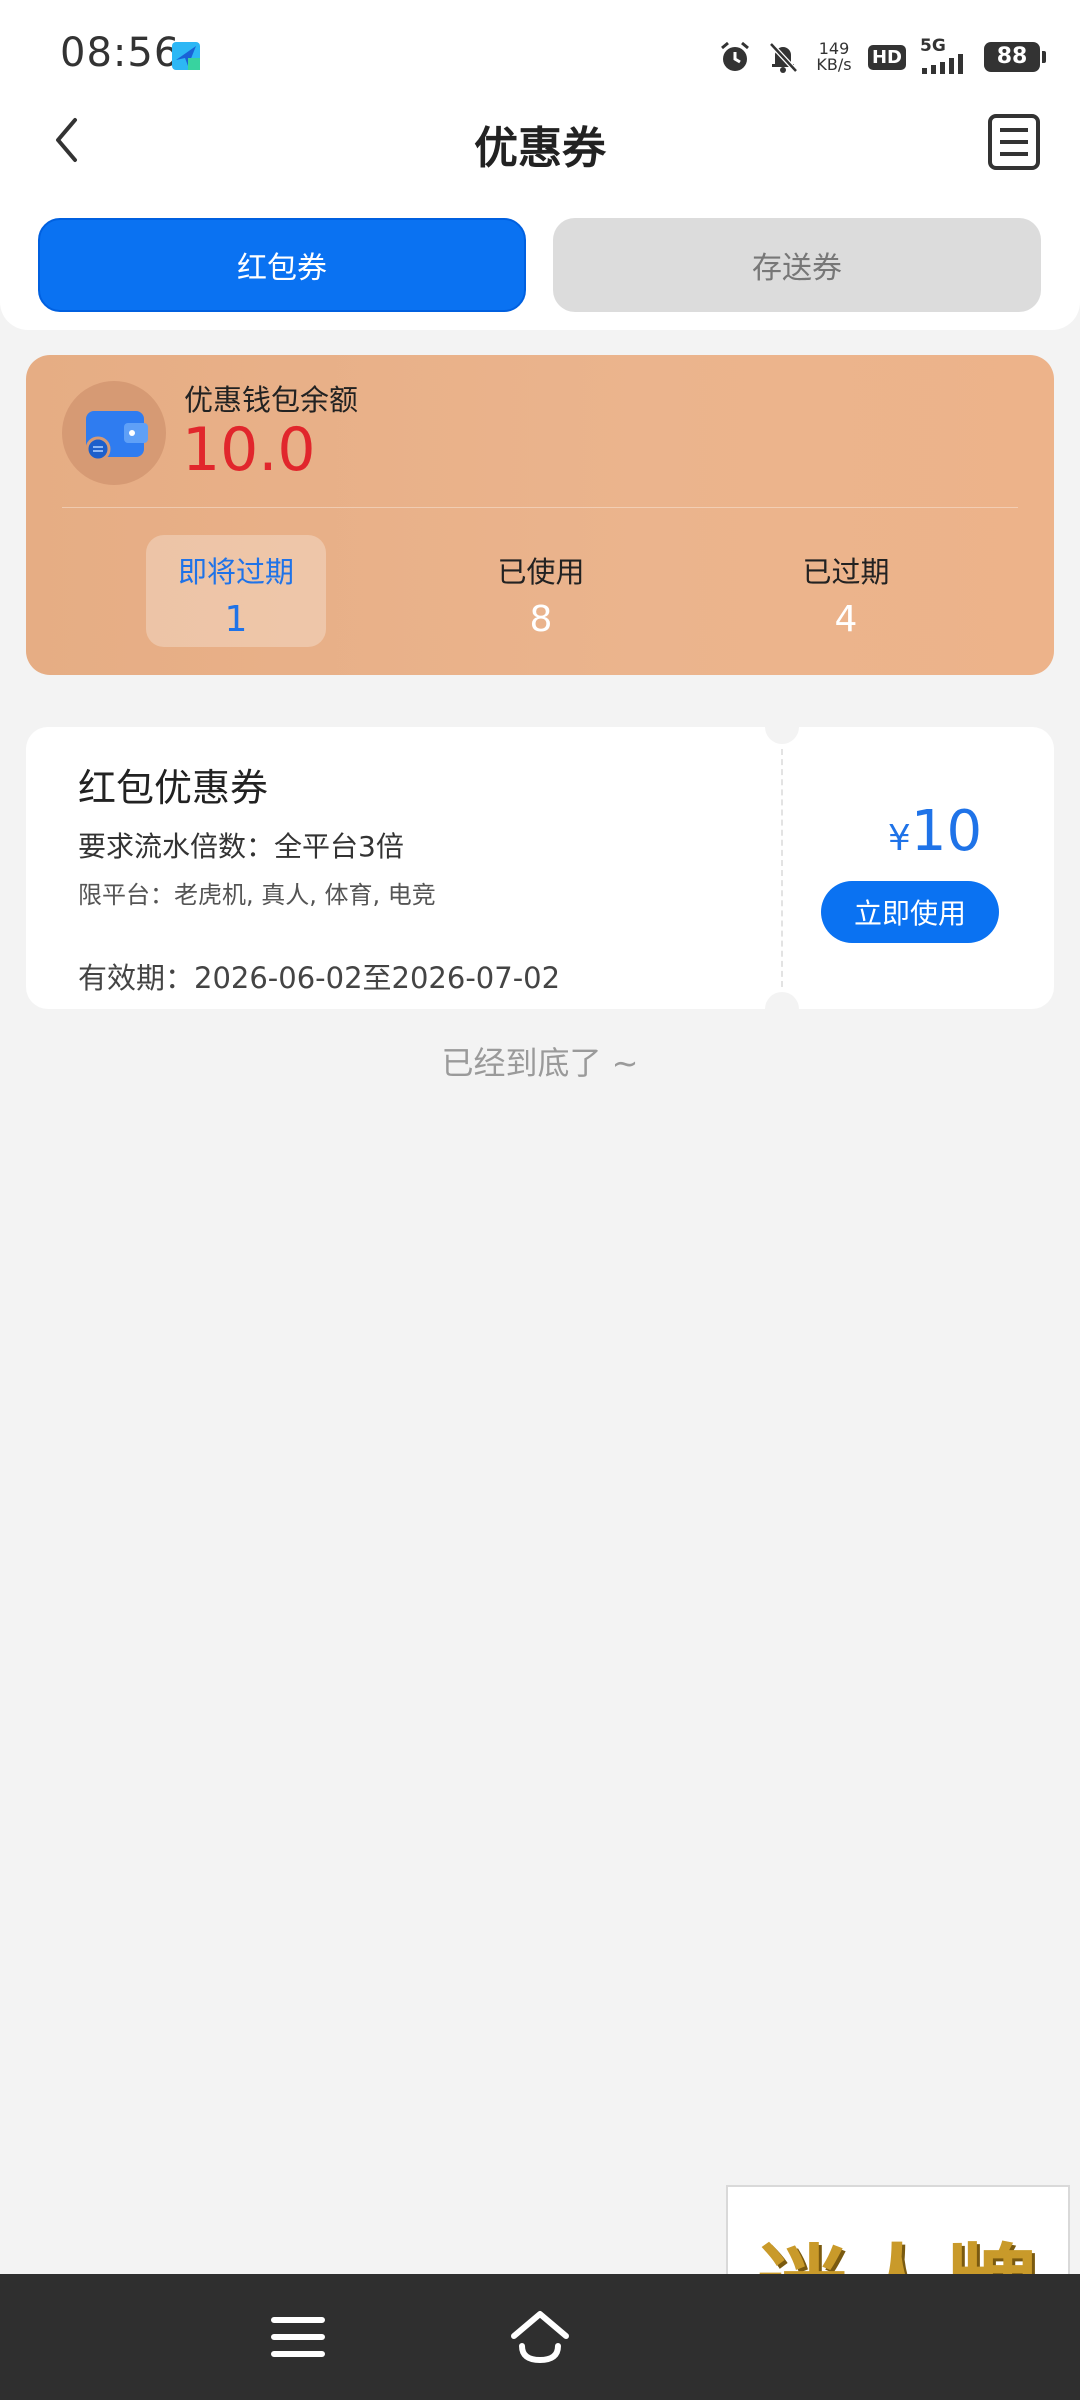 The width and height of the screenshot is (1080, 2400). What do you see at coordinates (541, 619) in the screenshot?
I see `stat-value: 8` at bounding box center [541, 619].